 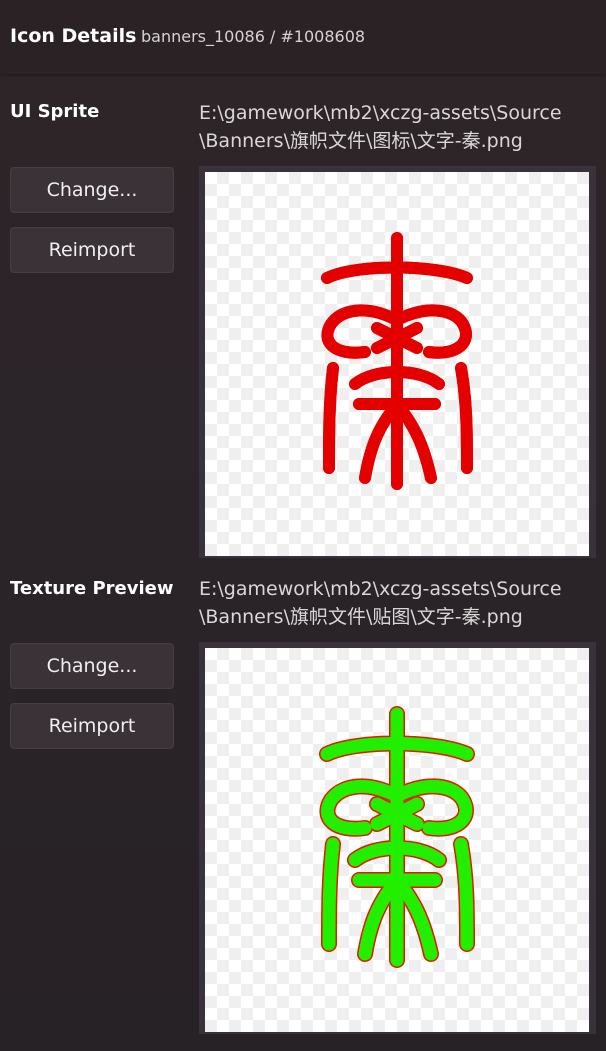 I want to click on texture-preview-path-line-1: E:\gamework\mb2\xczg-assets\Source, so click(x=380, y=589).